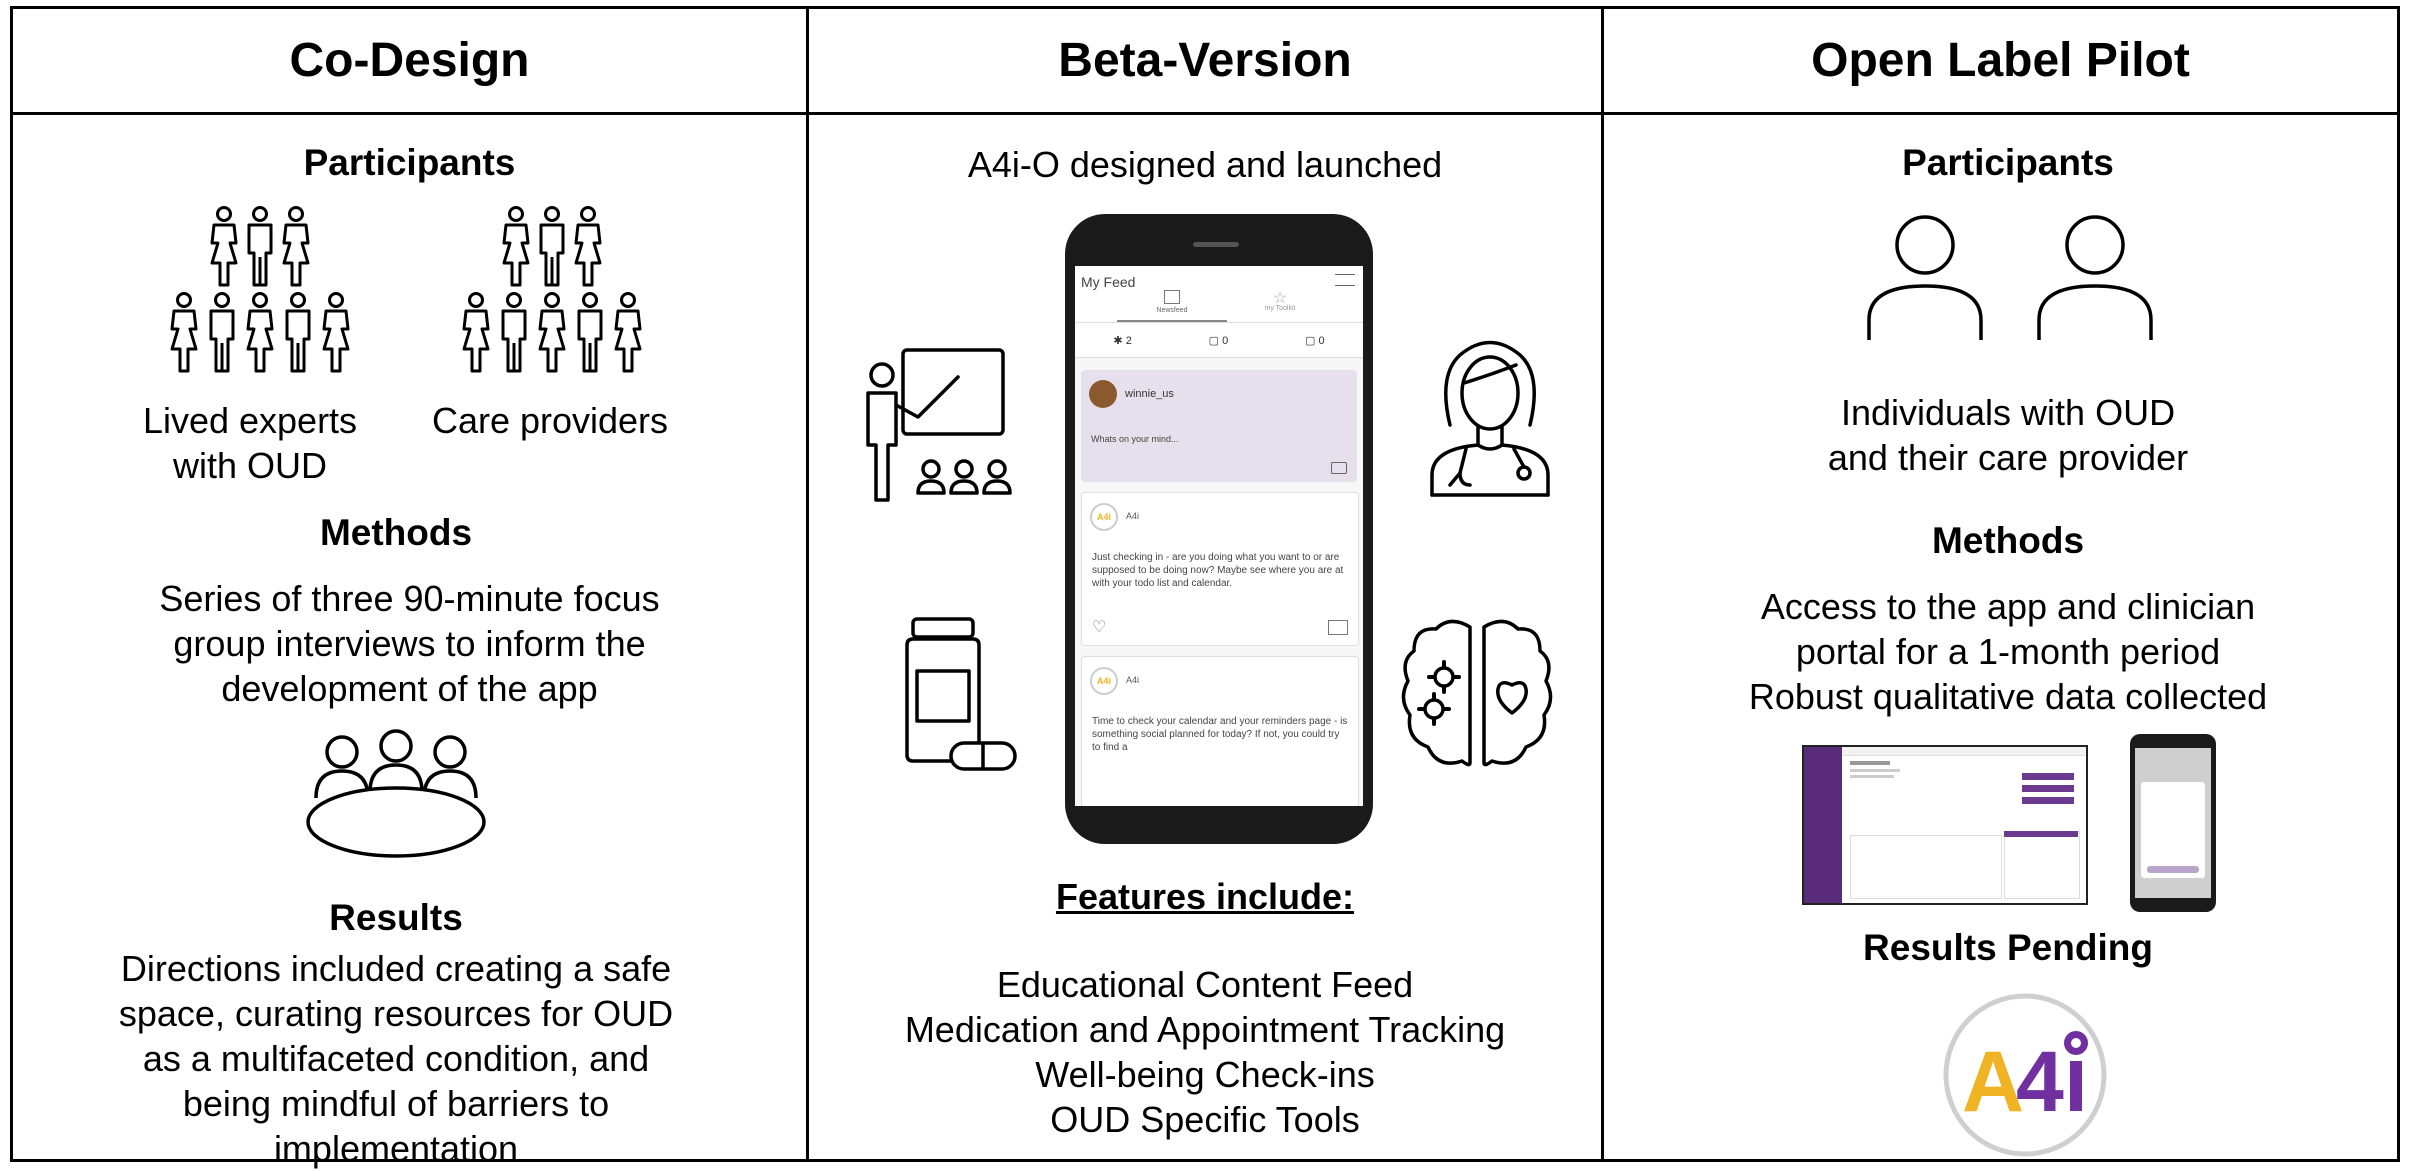 The width and height of the screenshot is (2410, 1171). What do you see at coordinates (1823, 825) in the screenshot?
I see `portal-sidebar` at bounding box center [1823, 825].